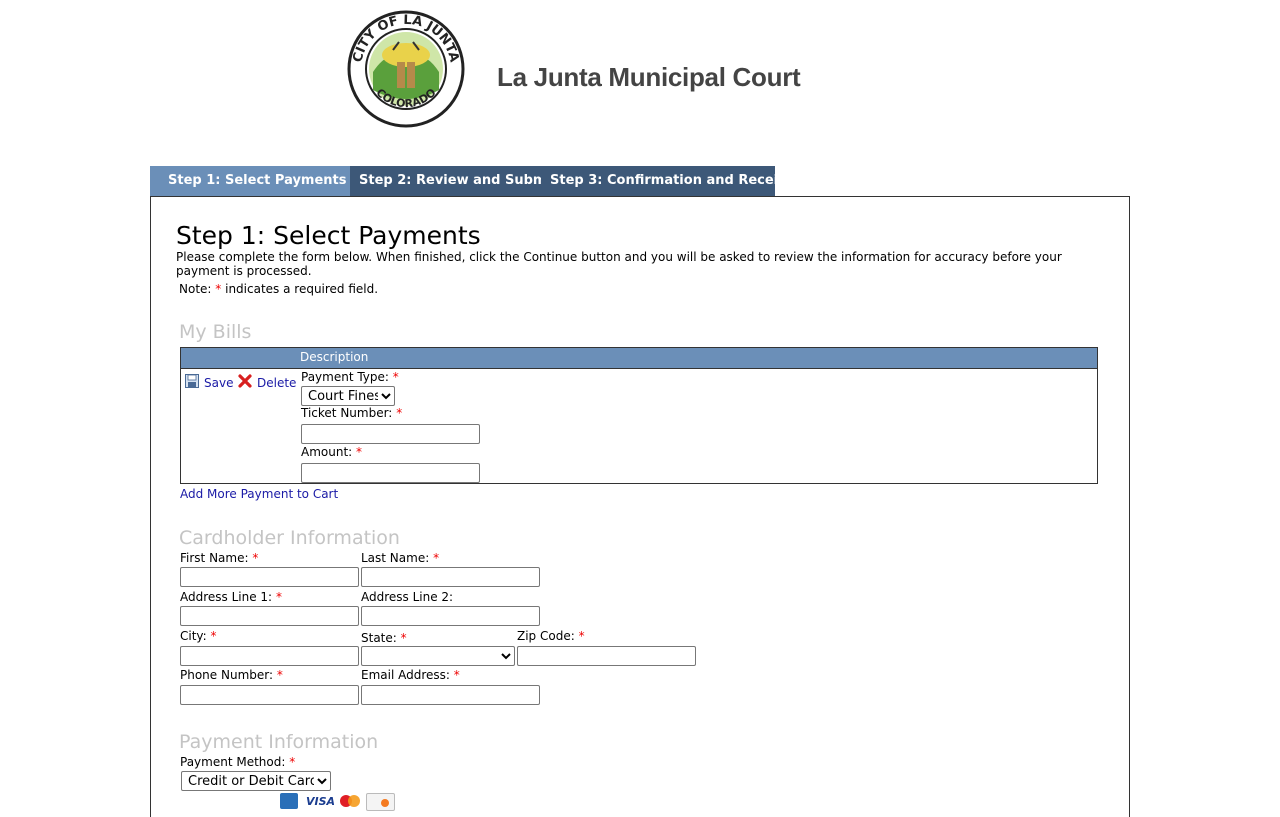  I want to click on zip-code-label-text: Zip Code:, so click(546, 636).